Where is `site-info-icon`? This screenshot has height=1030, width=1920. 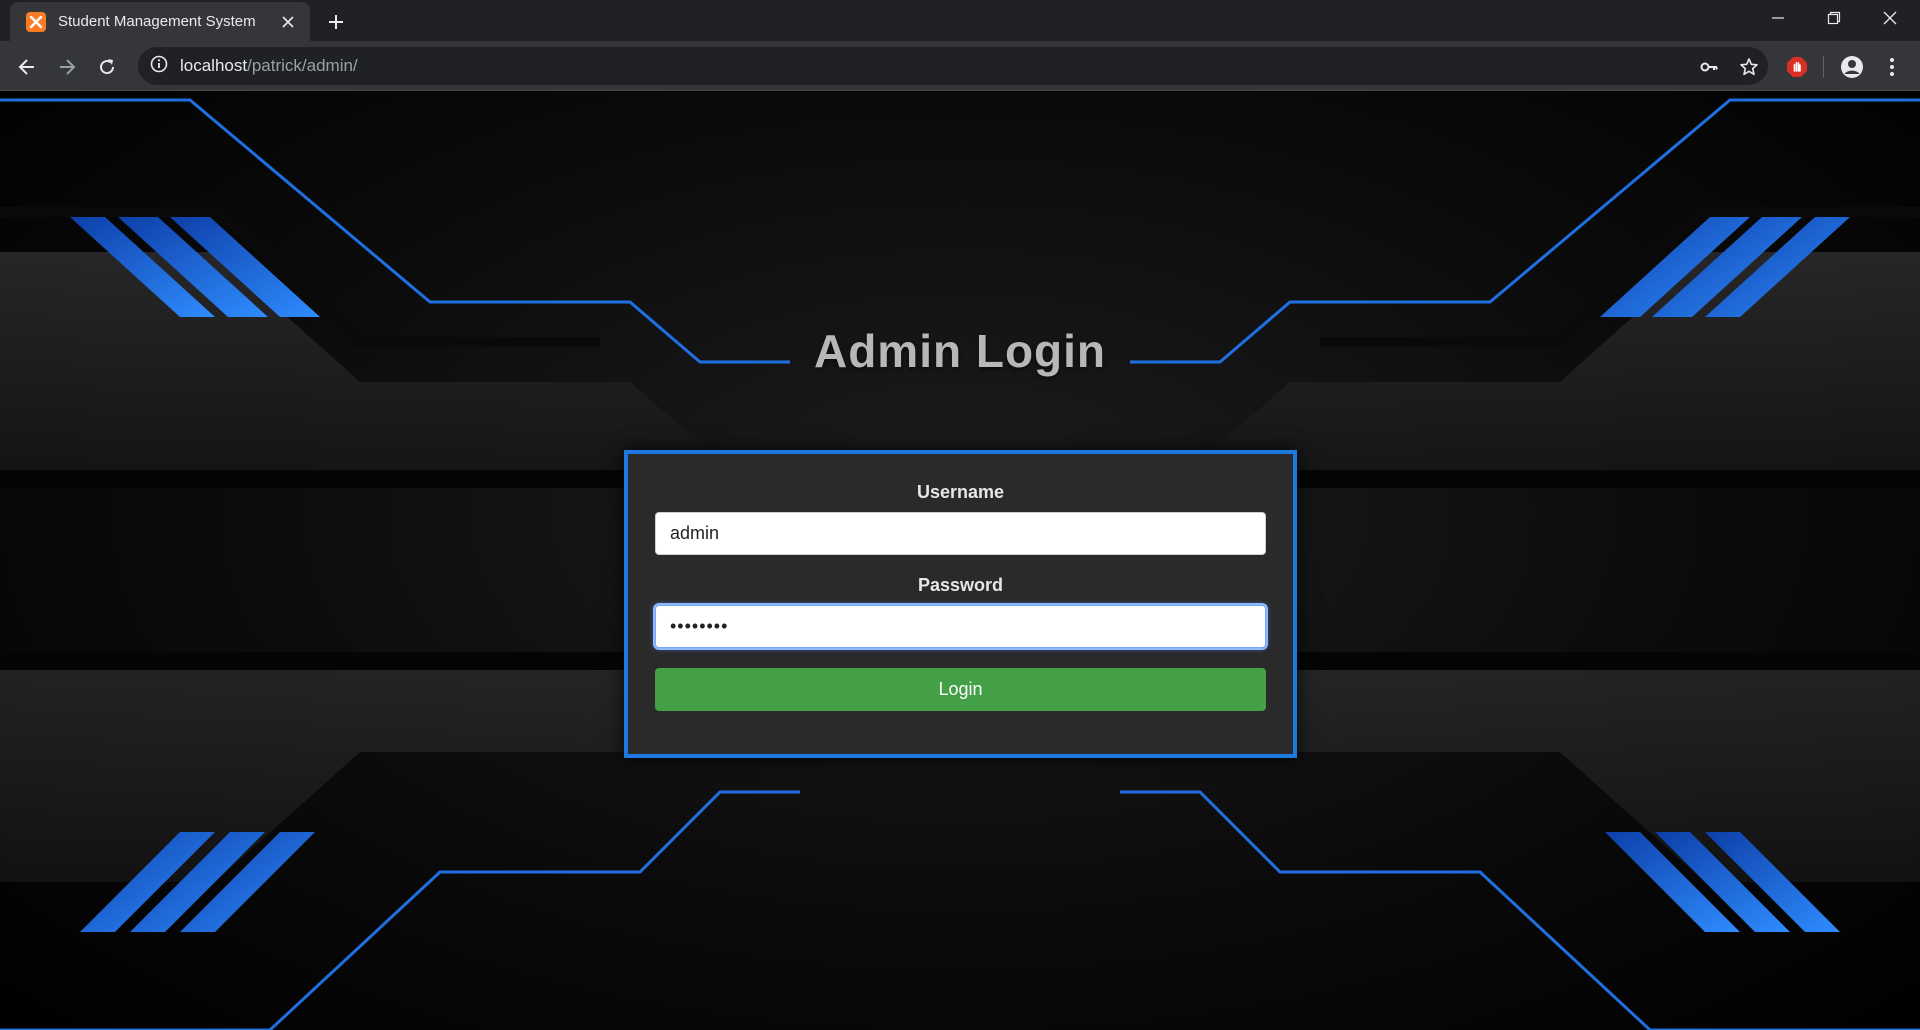
site-info-icon is located at coordinates (159, 66).